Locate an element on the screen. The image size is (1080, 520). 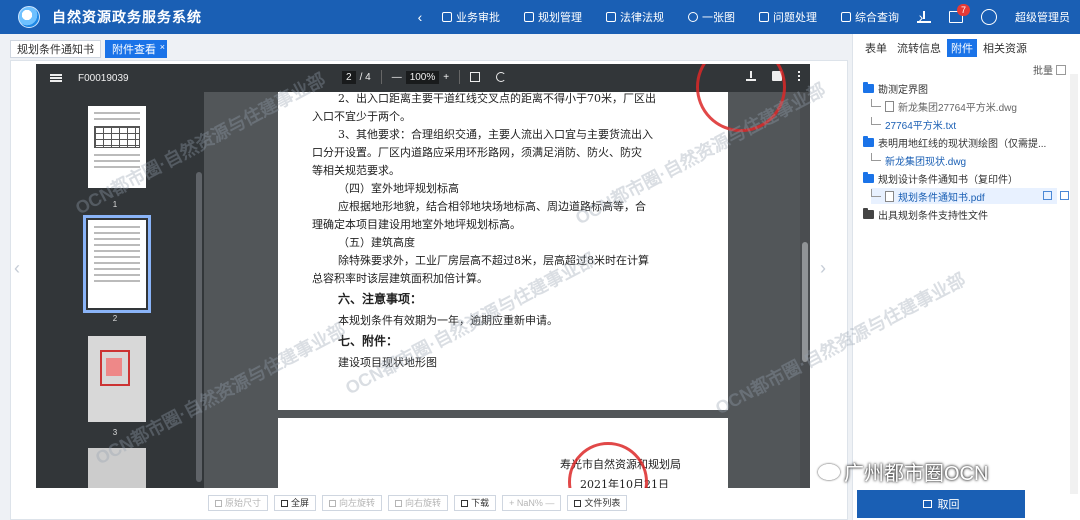
pdf-scrollbar is located at coordinates (805, 290).